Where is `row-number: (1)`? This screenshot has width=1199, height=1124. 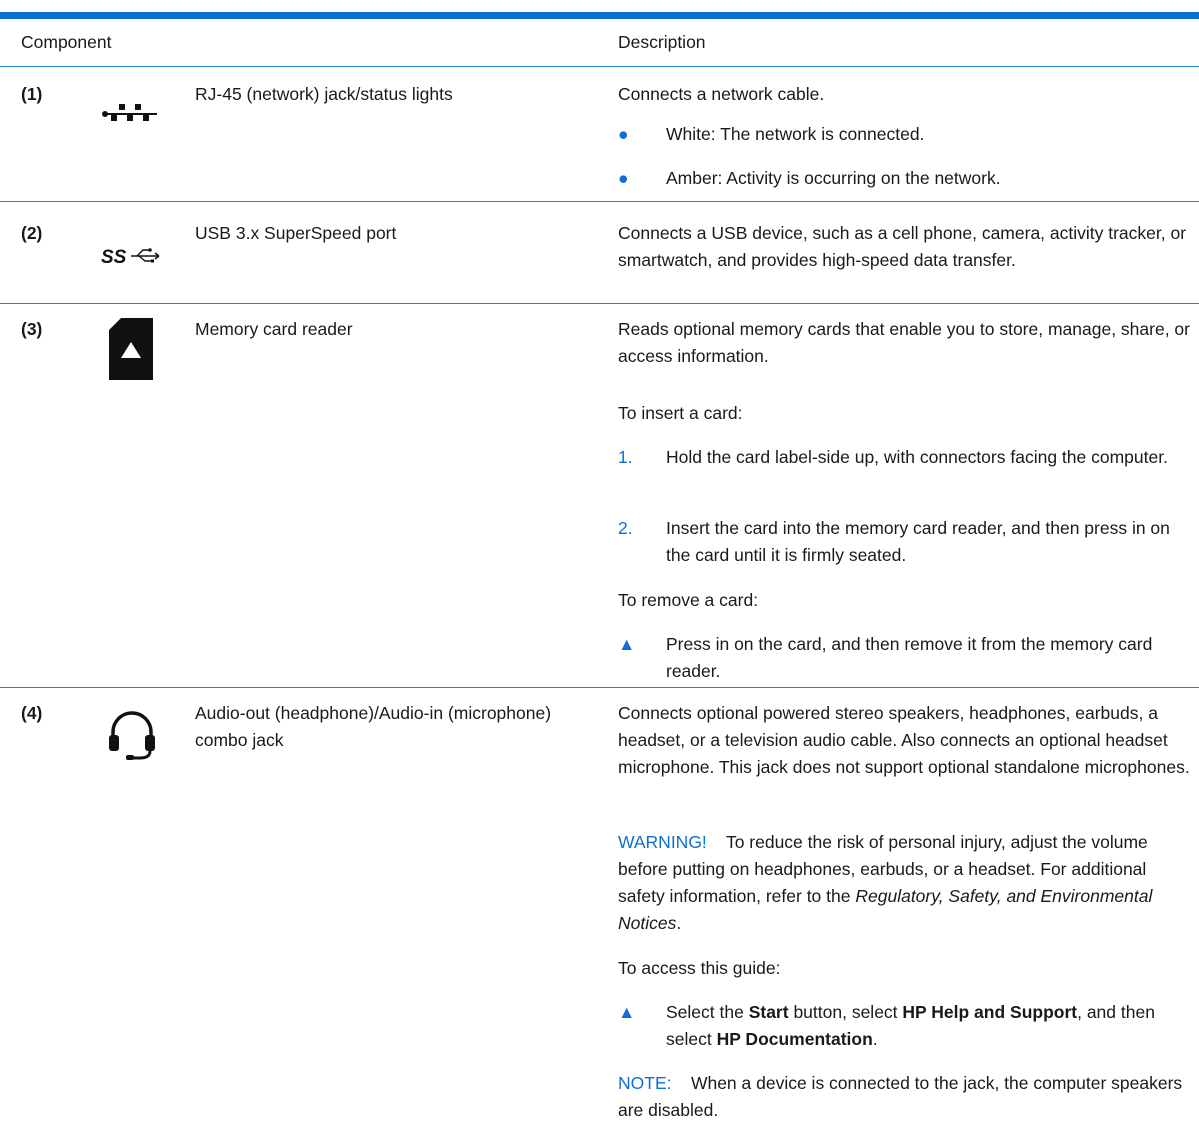
row-number: (1) is located at coordinates (32, 94).